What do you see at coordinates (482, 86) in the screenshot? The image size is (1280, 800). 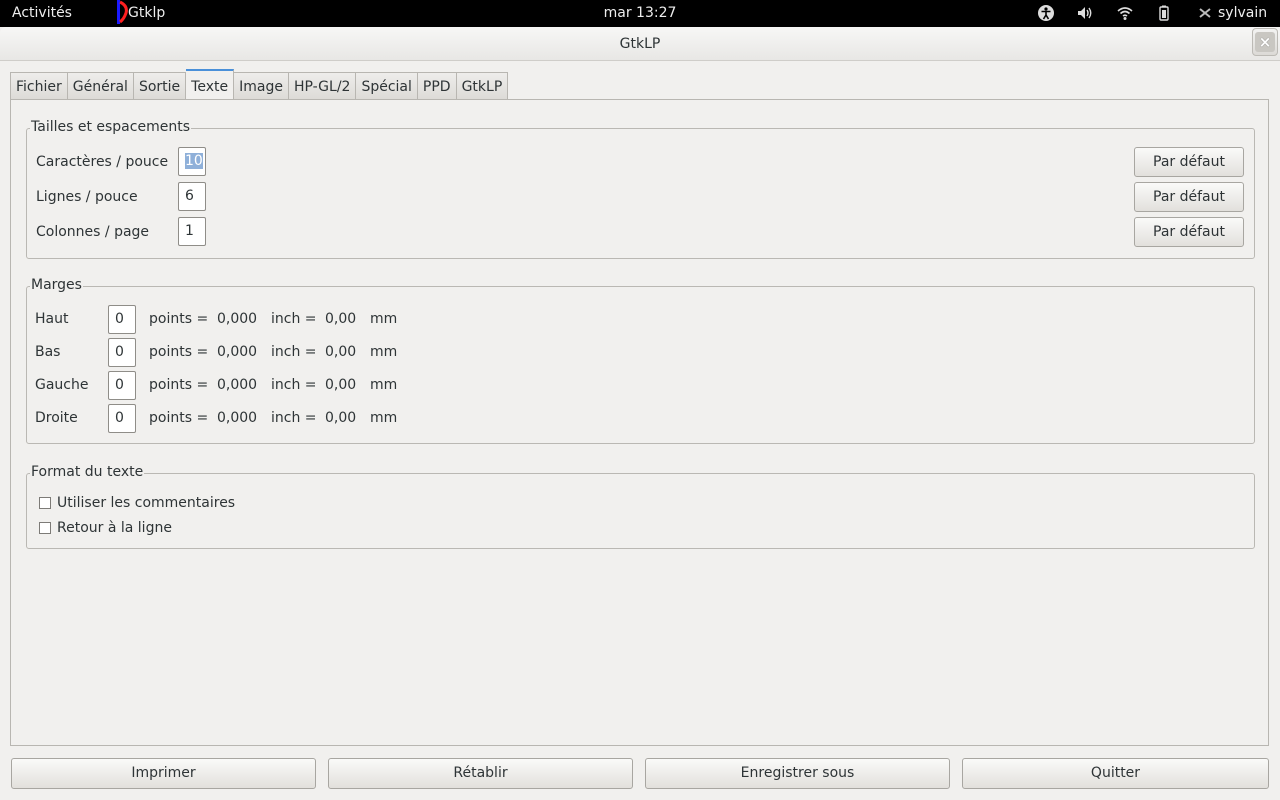 I see `tab-gtklp: GtkLP` at bounding box center [482, 86].